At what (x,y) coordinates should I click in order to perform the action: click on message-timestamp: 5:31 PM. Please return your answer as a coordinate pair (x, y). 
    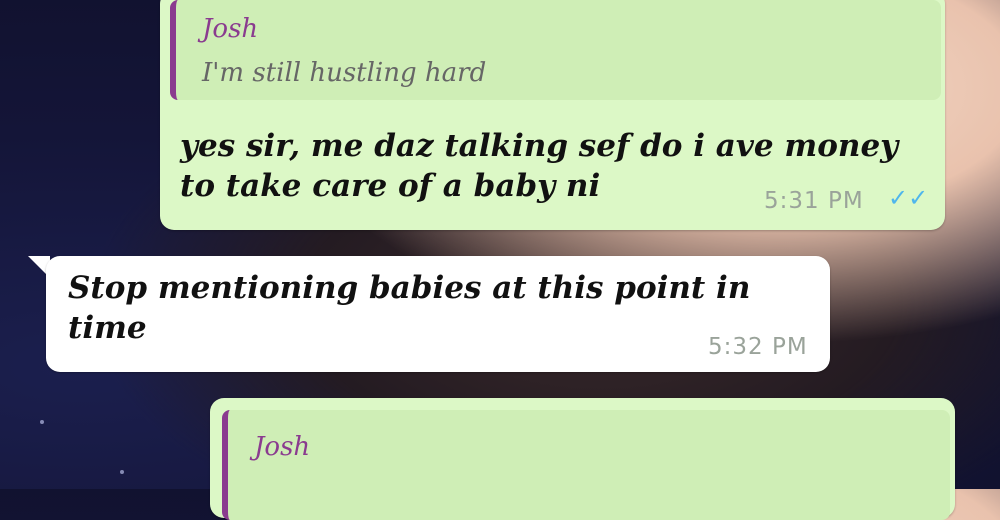
    Looking at the image, I should click on (814, 201).